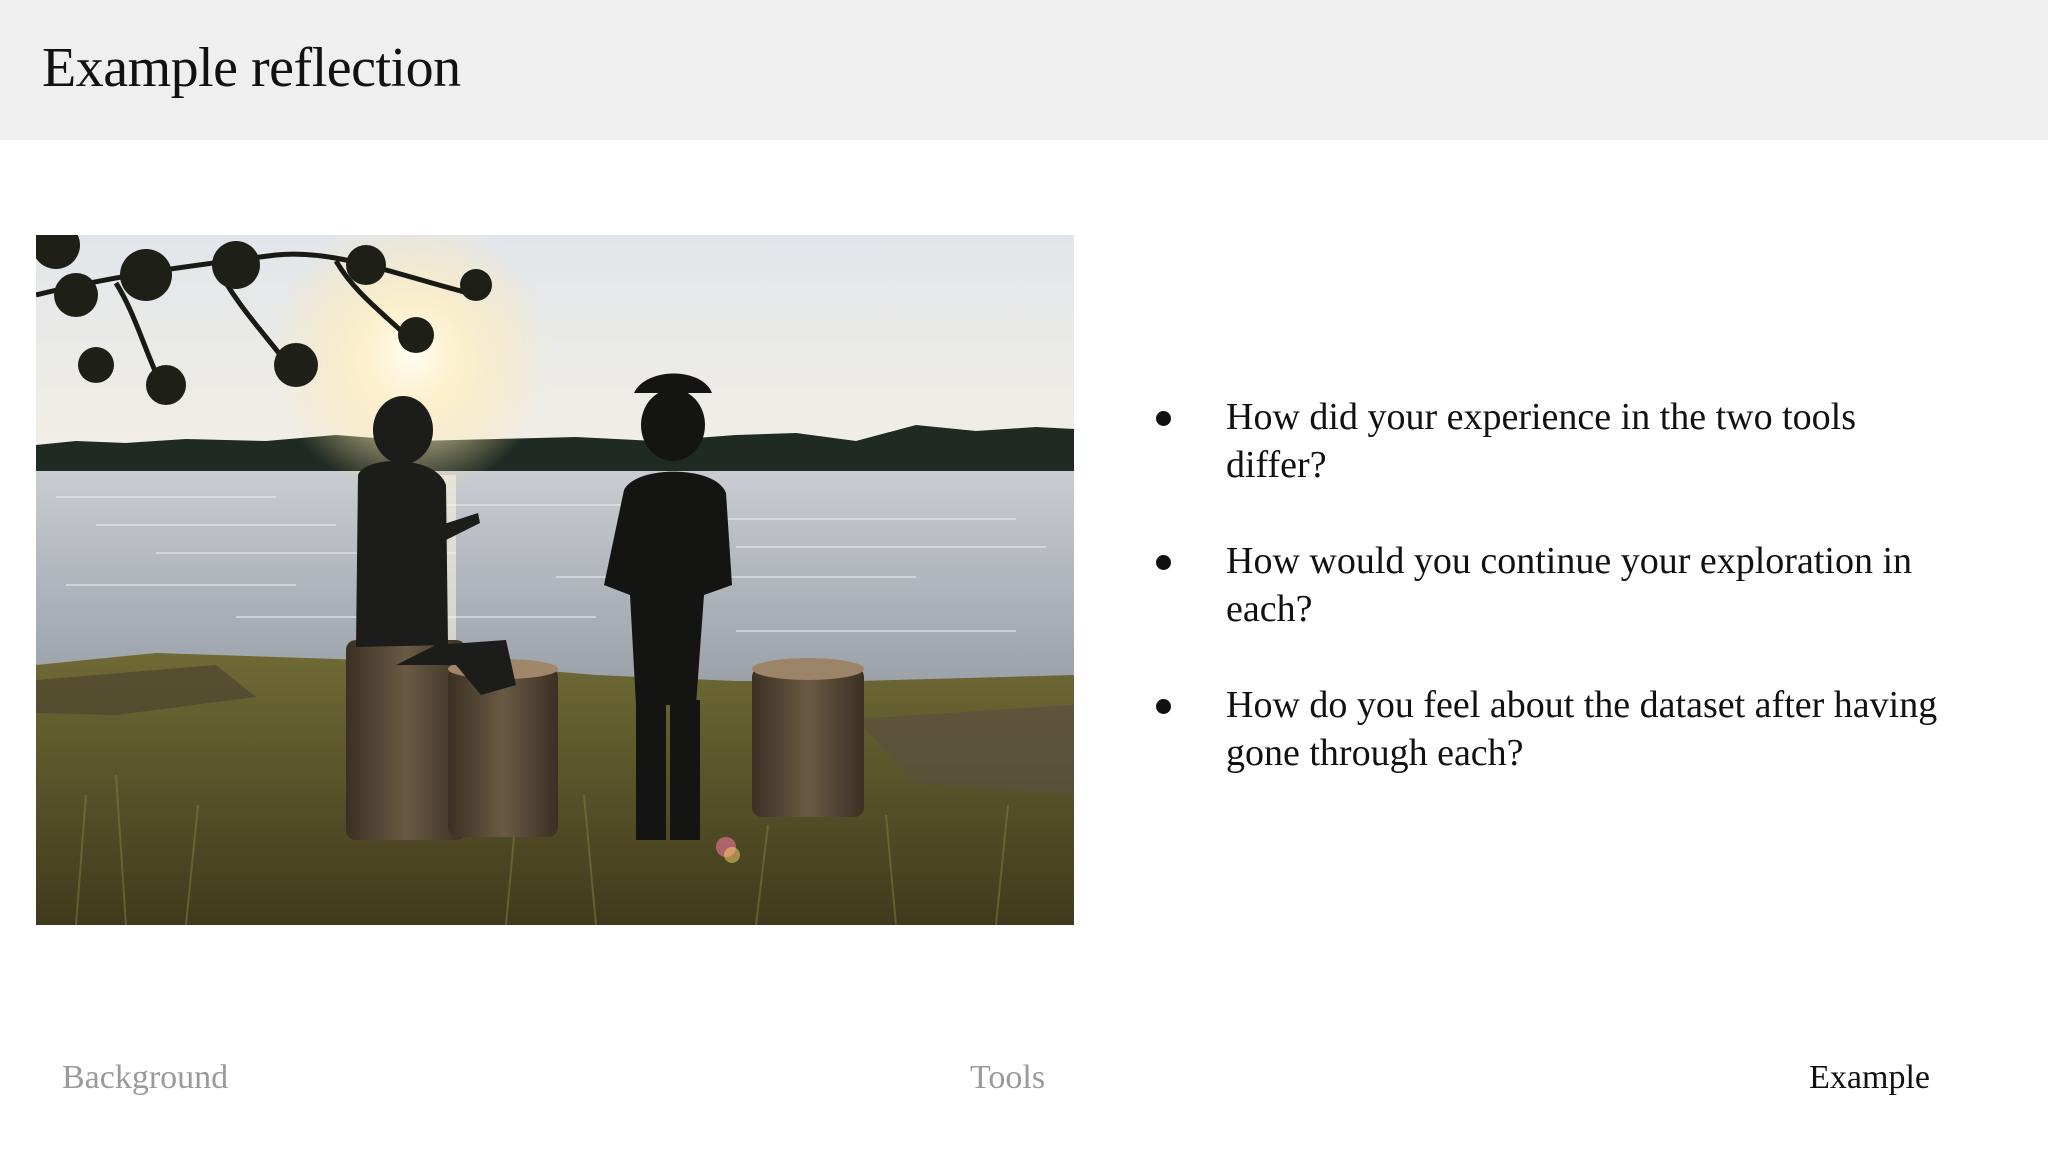 This screenshot has width=2048, height=1152. Describe the element at coordinates (1024, 70) in the screenshot. I see `title-bar: Example reflection` at that location.